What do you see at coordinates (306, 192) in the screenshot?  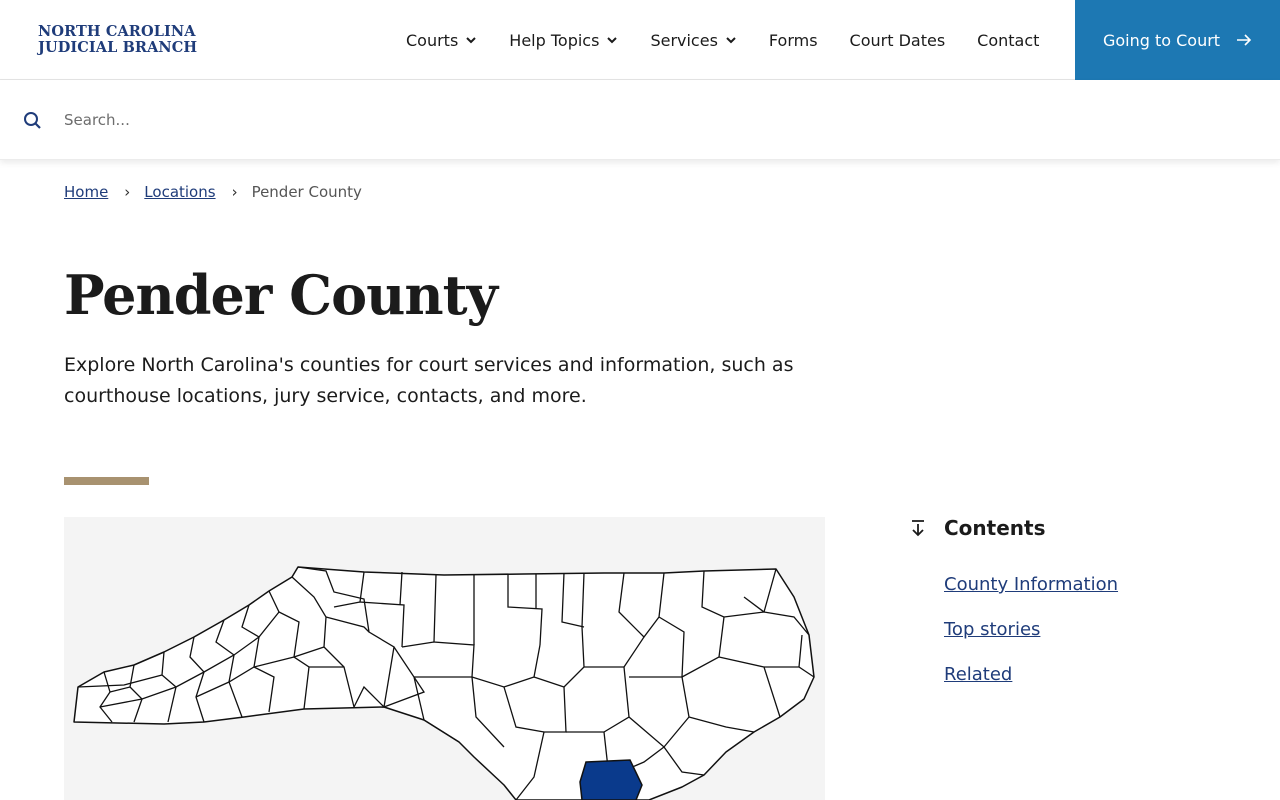 I see `breadcrumb-current: Pender County` at bounding box center [306, 192].